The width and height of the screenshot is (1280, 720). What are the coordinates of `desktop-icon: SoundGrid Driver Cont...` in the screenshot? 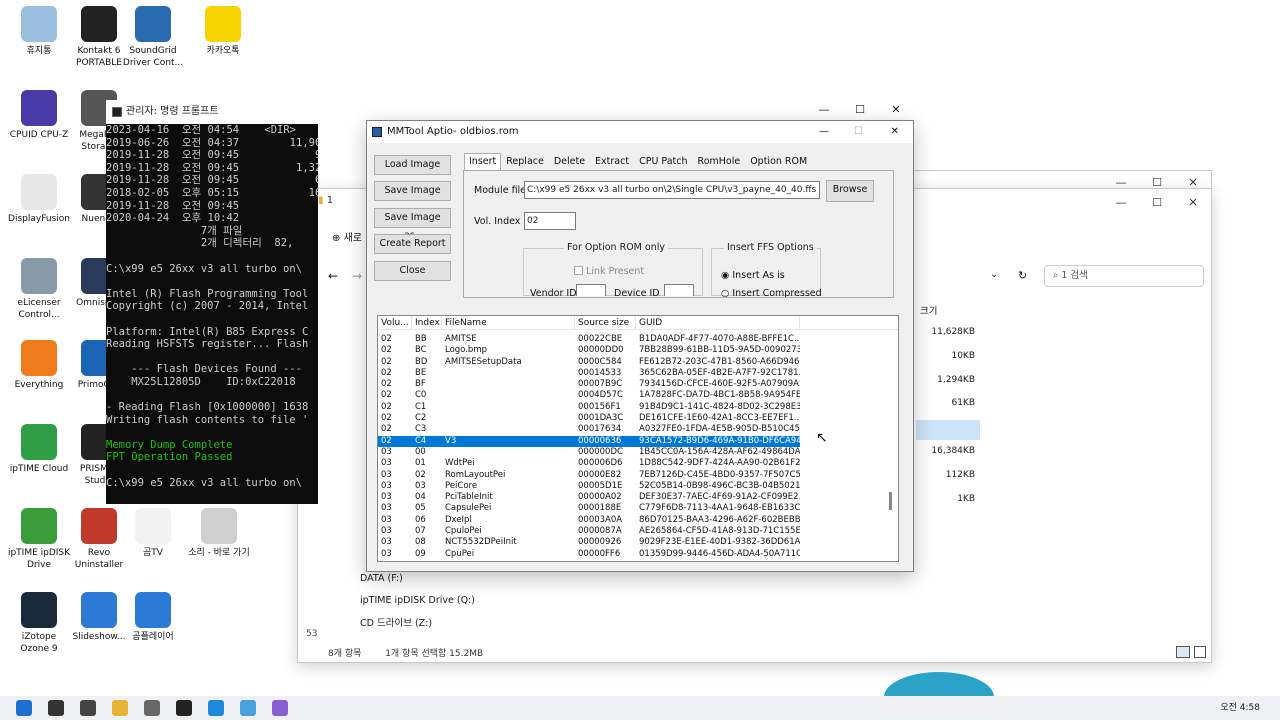 It's located at (153, 37).